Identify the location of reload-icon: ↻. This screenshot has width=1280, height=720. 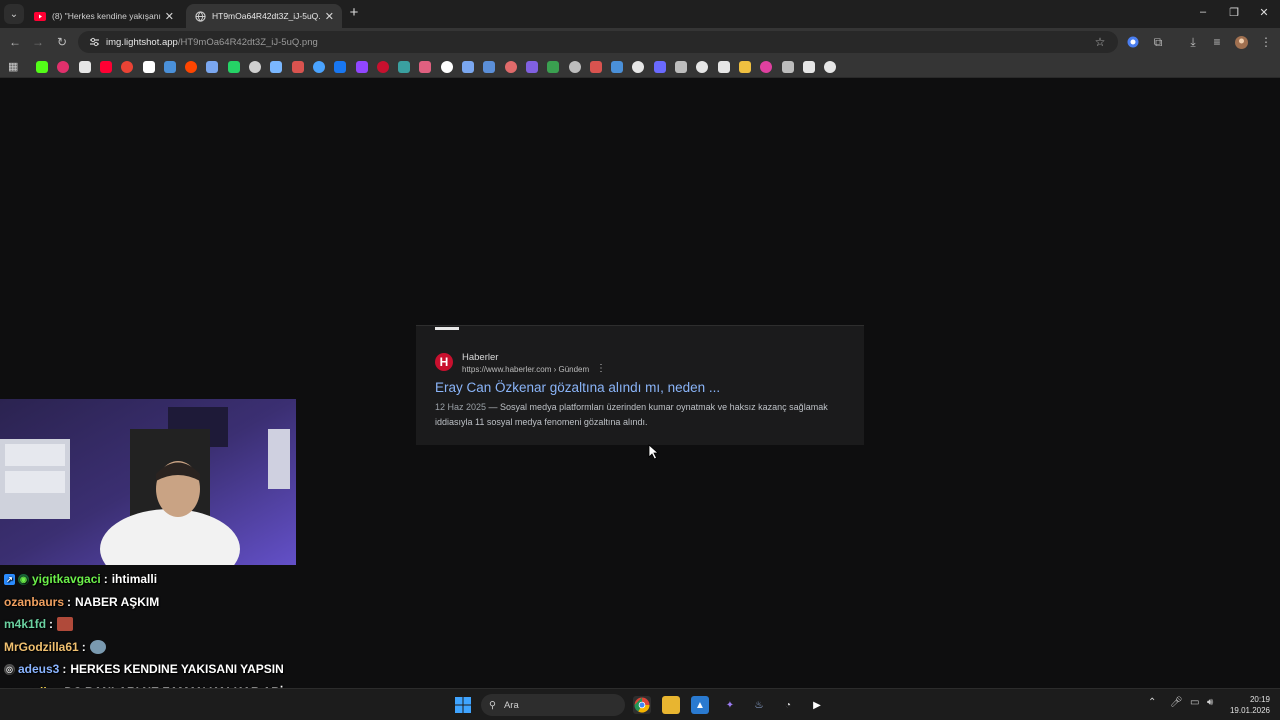
(62, 42).